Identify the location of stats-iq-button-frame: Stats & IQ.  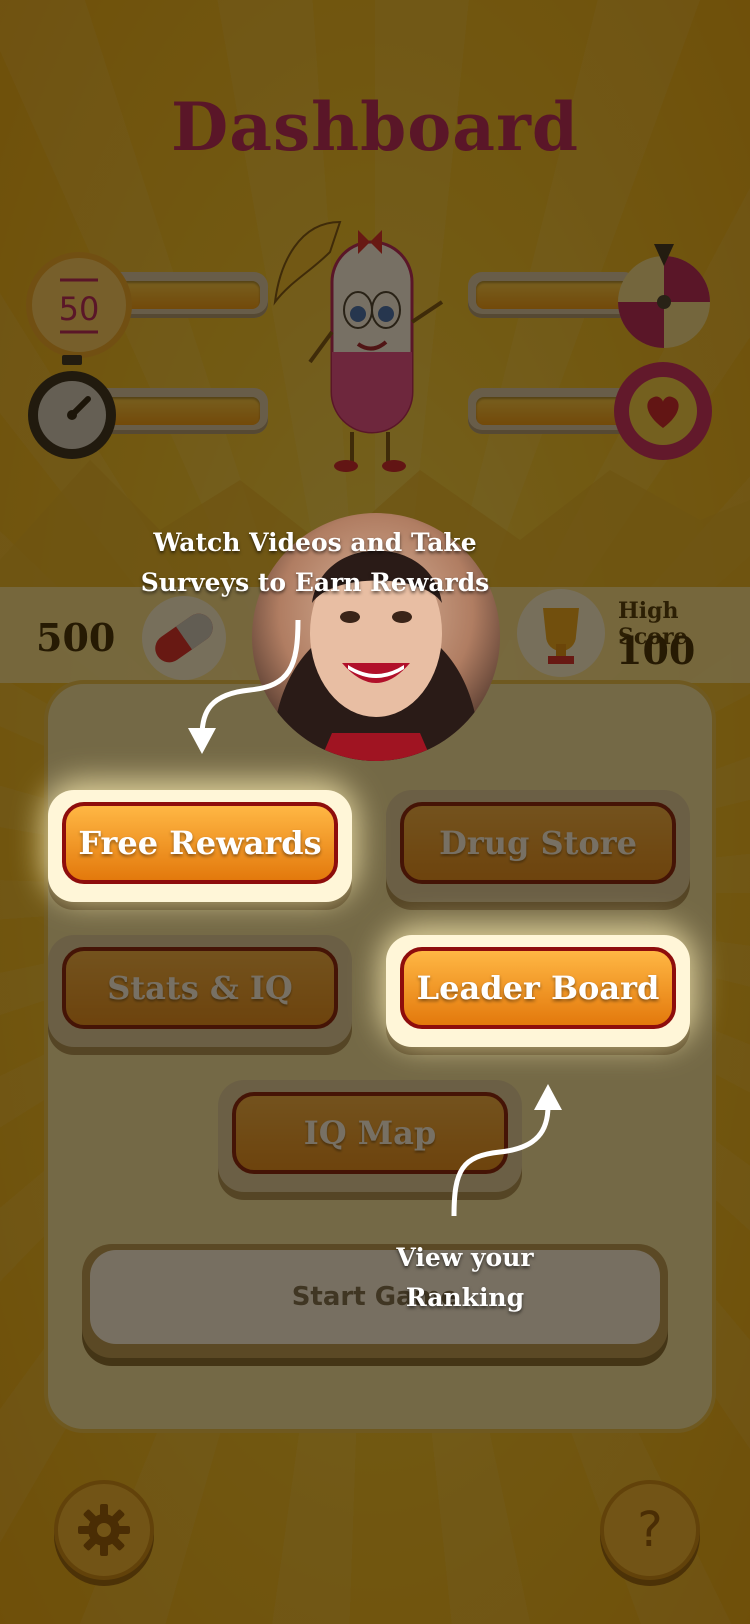
(200, 991).